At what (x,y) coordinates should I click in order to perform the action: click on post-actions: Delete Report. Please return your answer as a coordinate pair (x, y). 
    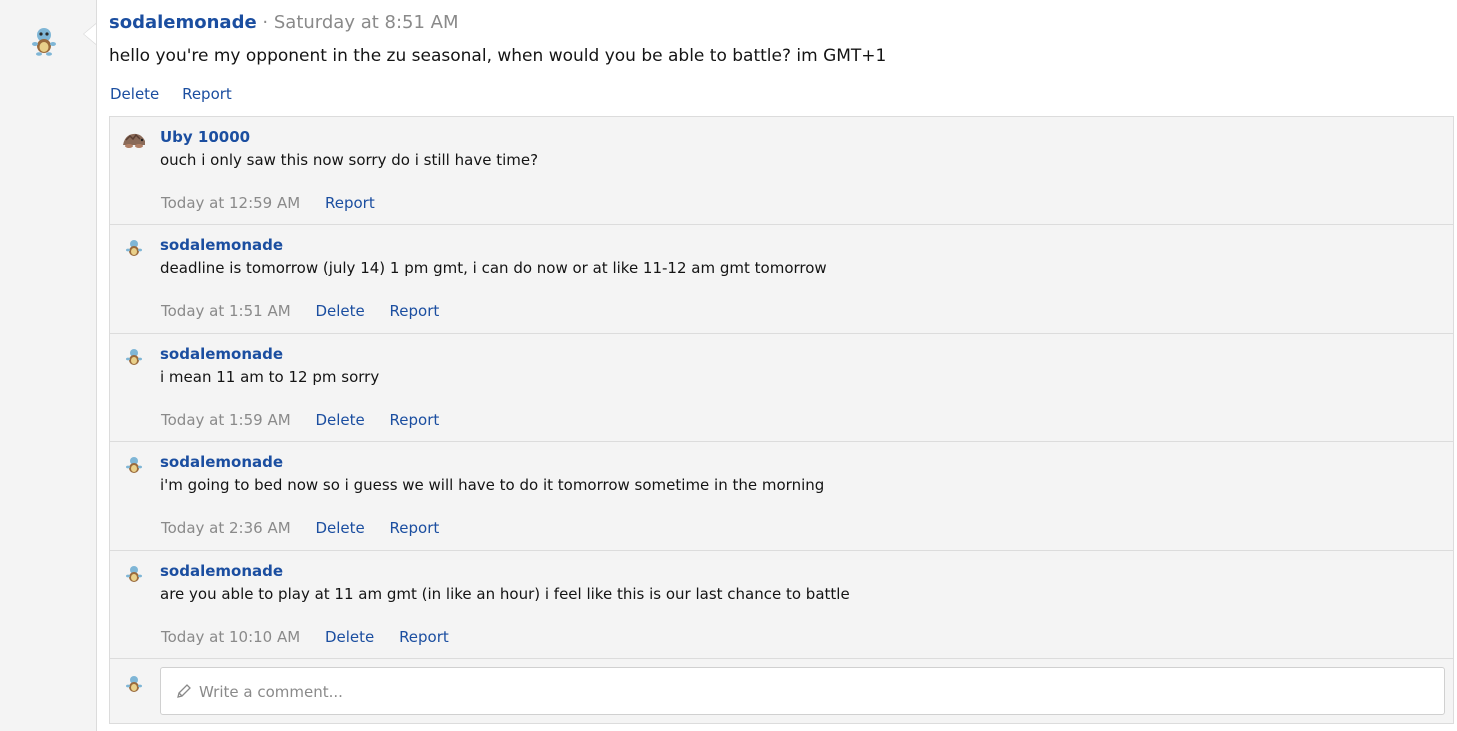
    Looking at the image, I should click on (180, 94).